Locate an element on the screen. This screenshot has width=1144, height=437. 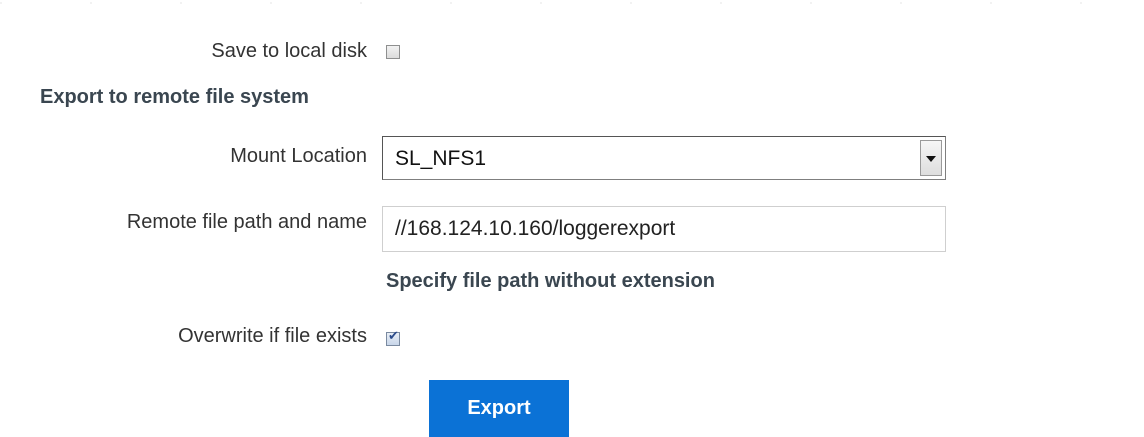
overwrite-label: Overwrite if file exists is located at coordinates (272, 336).